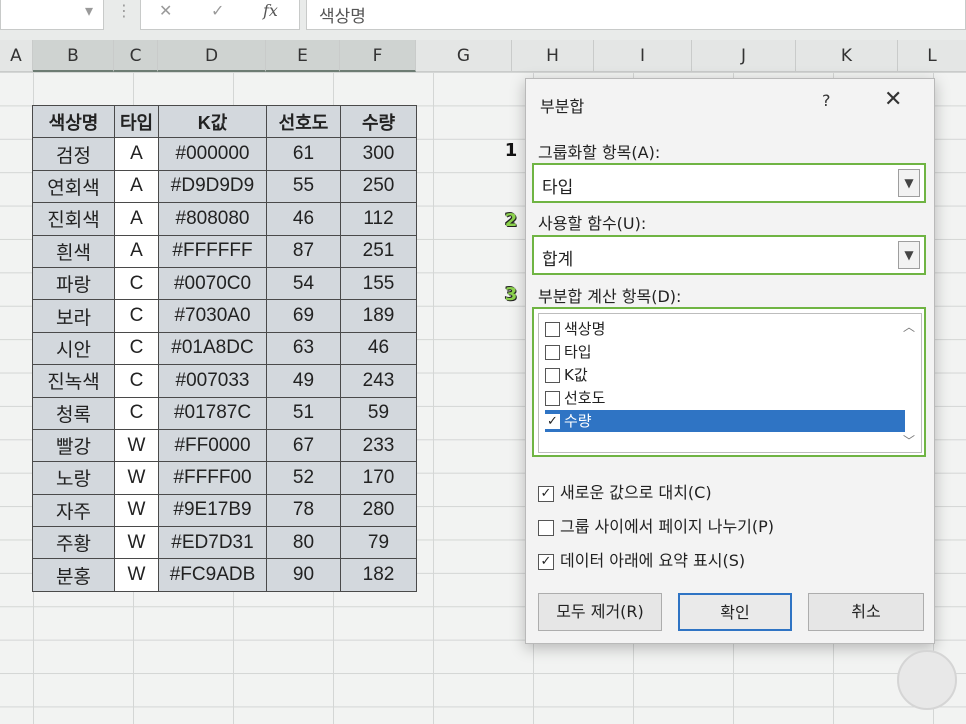 The height and width of the screenshot is (724, 966). Describe the element at coordinates (212, 348) in the screenshot. I see `table-cell: #01A8DC` at that location.